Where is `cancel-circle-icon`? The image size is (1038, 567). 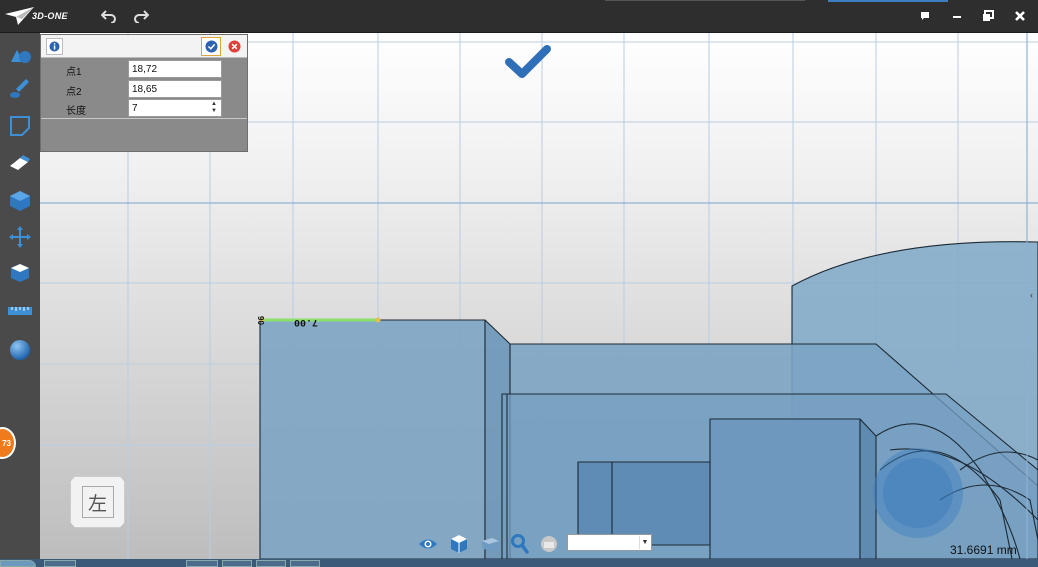
cancel-circle-icon is located at coordinates (234, 46).